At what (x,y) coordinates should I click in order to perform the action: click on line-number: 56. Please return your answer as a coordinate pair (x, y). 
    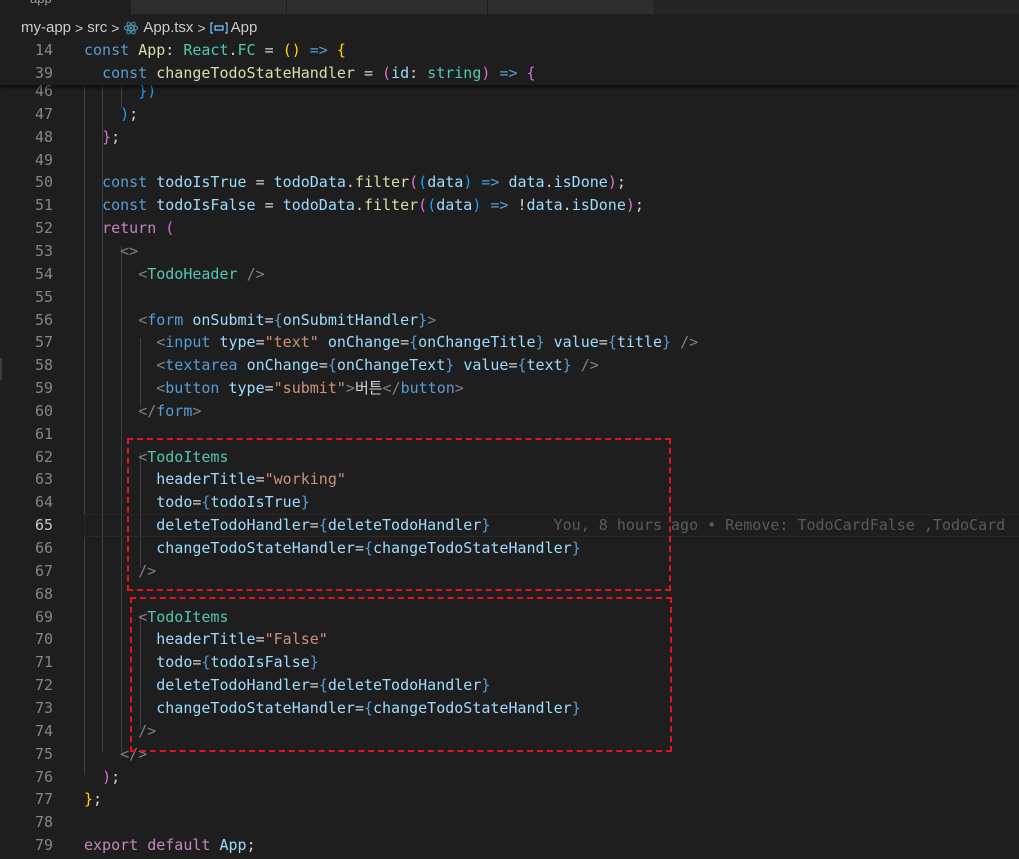
    Looking at the image, I should click on (43, 319).